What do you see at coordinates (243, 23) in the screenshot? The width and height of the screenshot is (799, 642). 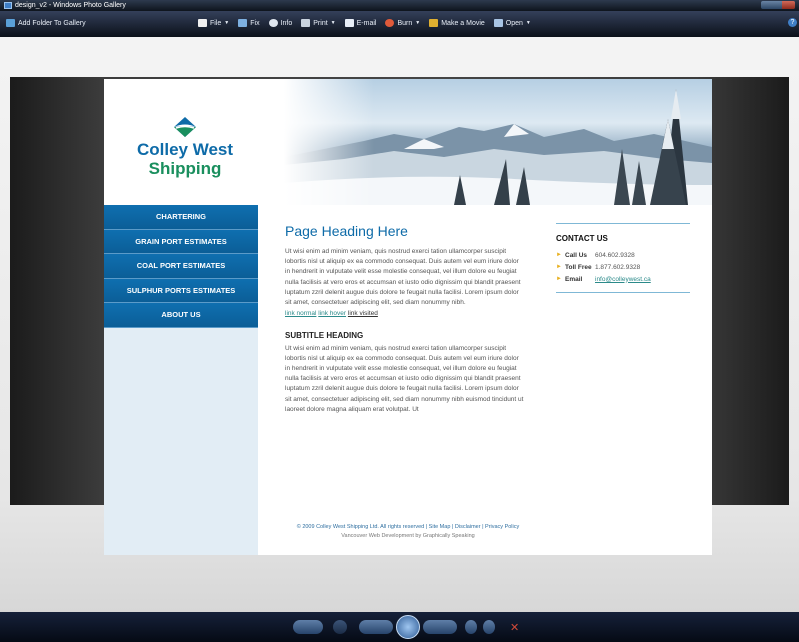 I see `fix-icon` at bounding box center [243, 23].